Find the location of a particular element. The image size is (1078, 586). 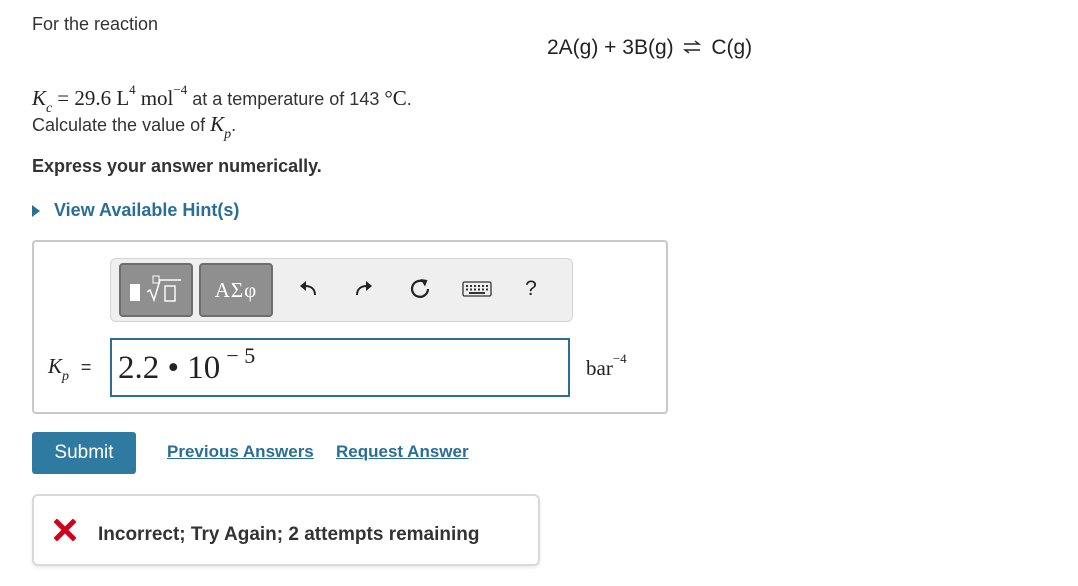

redo-icon is located at coordinates (364, 288).